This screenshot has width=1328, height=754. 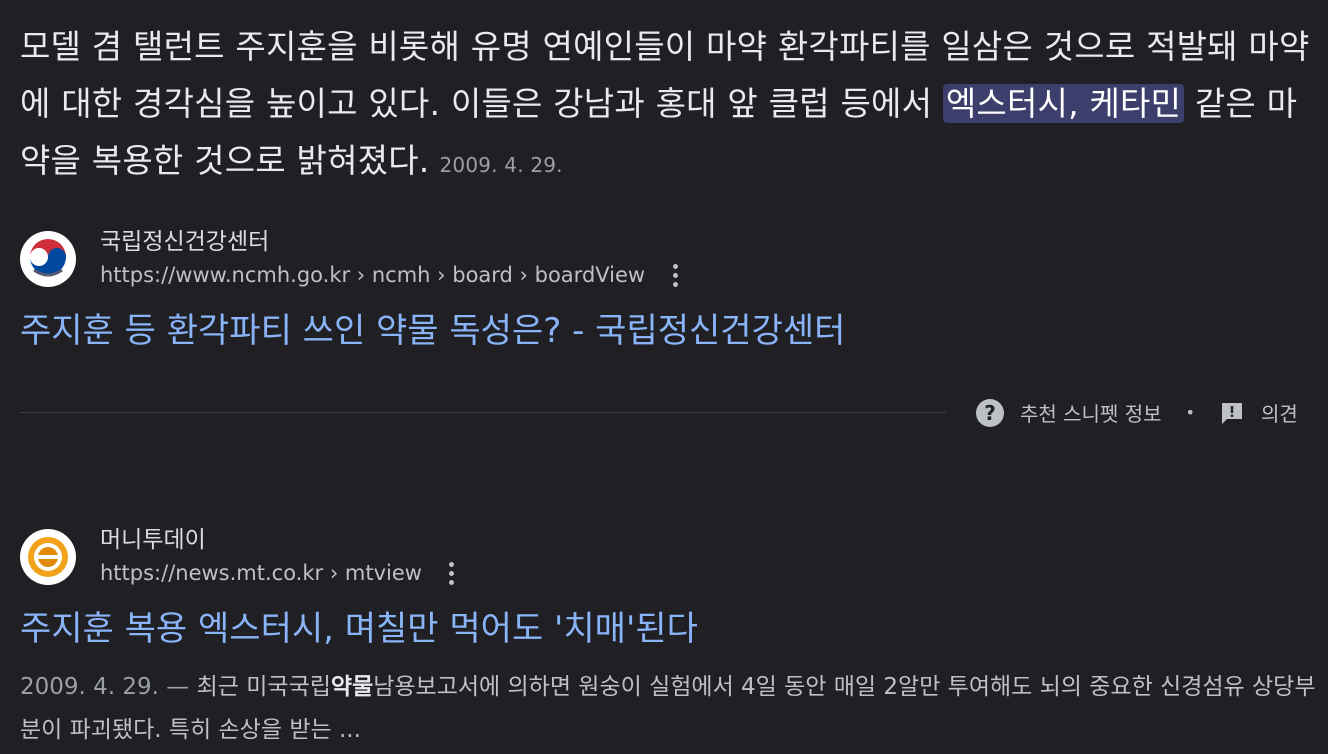 I want to click on korean-government-emblem-icon, so click(x=48, y=259).